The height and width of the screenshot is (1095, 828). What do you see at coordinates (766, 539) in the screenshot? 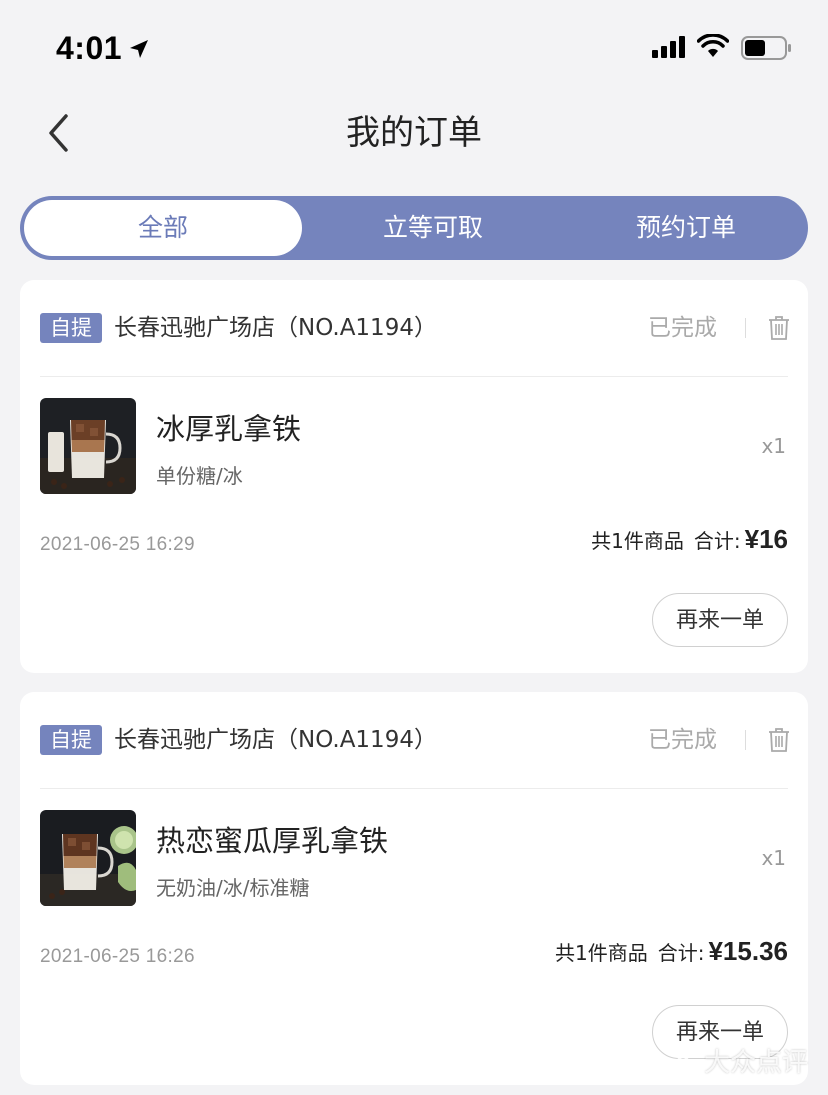
I see `total-price: ¥16` at bounding box center [766, 539].